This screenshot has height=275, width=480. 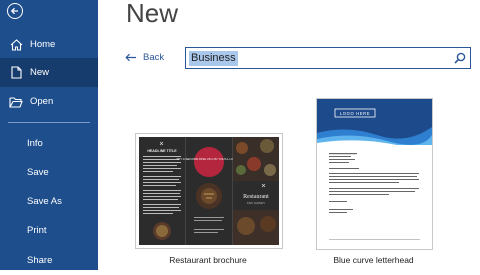 What do you see at coordinates (208, 260) in the screenshot?
I see `template-caption: Restaurant brochure` at bounding box center [208, 260].